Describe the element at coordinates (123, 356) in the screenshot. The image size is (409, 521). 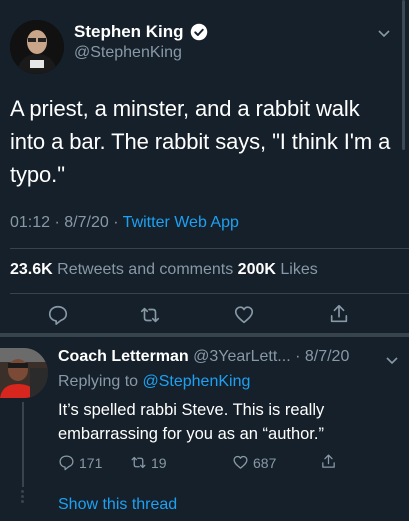
I see `reply-display-name: Coach Letterman` at that location.